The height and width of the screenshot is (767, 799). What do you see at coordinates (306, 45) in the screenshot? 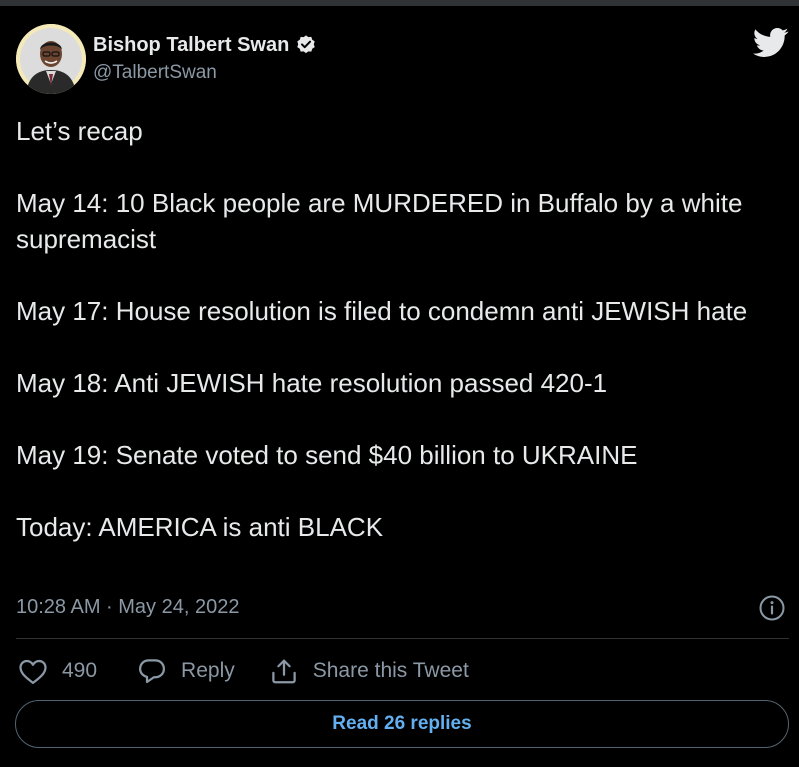
I see `verified-badge-icon` at bounding box center [306, 45].